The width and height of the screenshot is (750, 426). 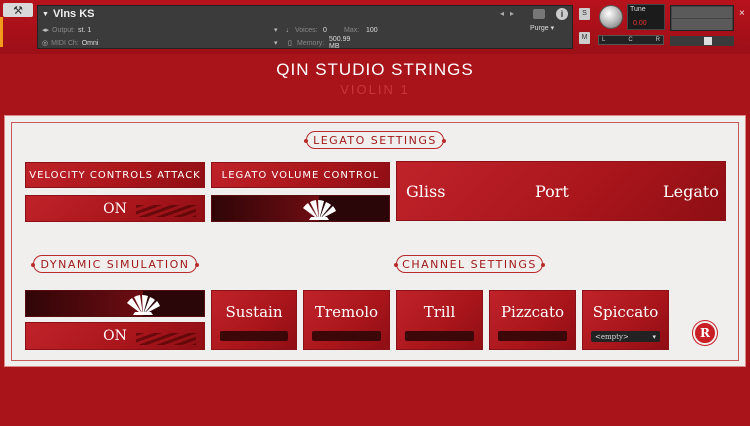 What do you see at coordinates (340, 43) in the screenshot?
I see `memory-value: 500.99 MB` at bounding box center [340, 43].